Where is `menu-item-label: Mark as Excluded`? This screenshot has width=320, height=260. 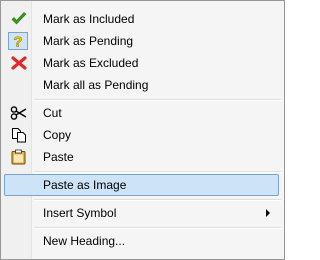 menu-item-label: Mark as Excluded is located at coordinates (91, 63).